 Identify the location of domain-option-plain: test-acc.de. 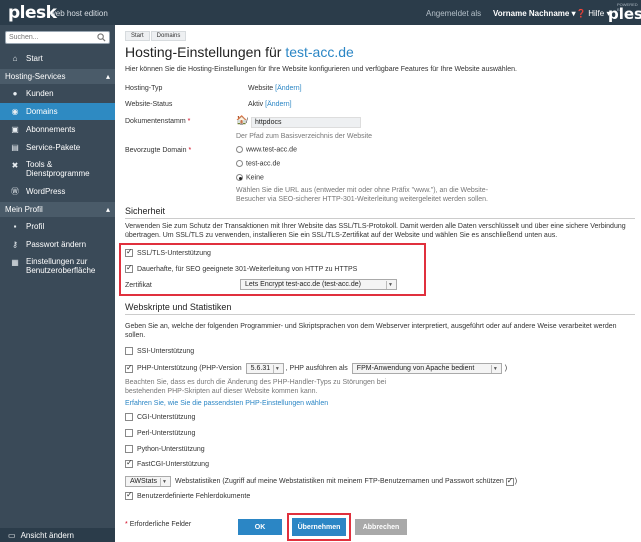
(258, 163).